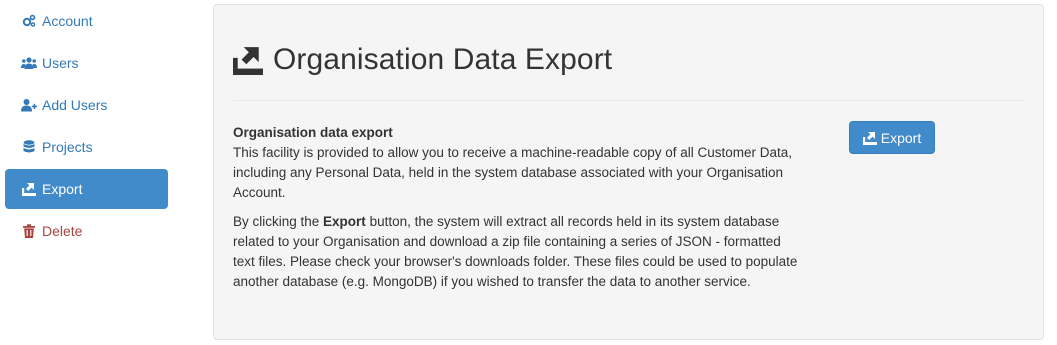 The width and height of the screenshot is (1057, 345). I want to click on page-header: Organisation Data Export, so click(422, 60).